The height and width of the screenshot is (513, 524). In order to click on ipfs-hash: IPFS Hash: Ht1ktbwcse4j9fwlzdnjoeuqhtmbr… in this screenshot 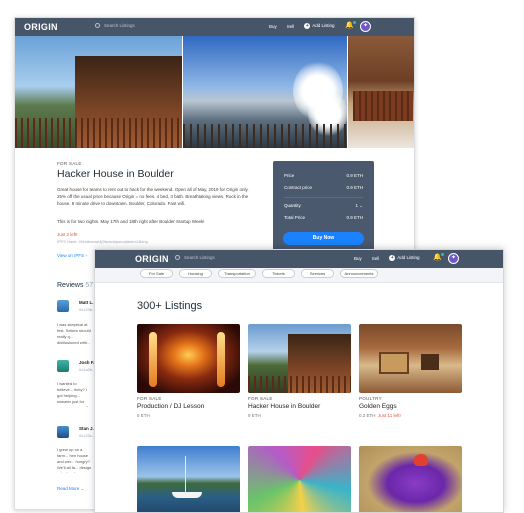, I will do `click(102, 241)`.